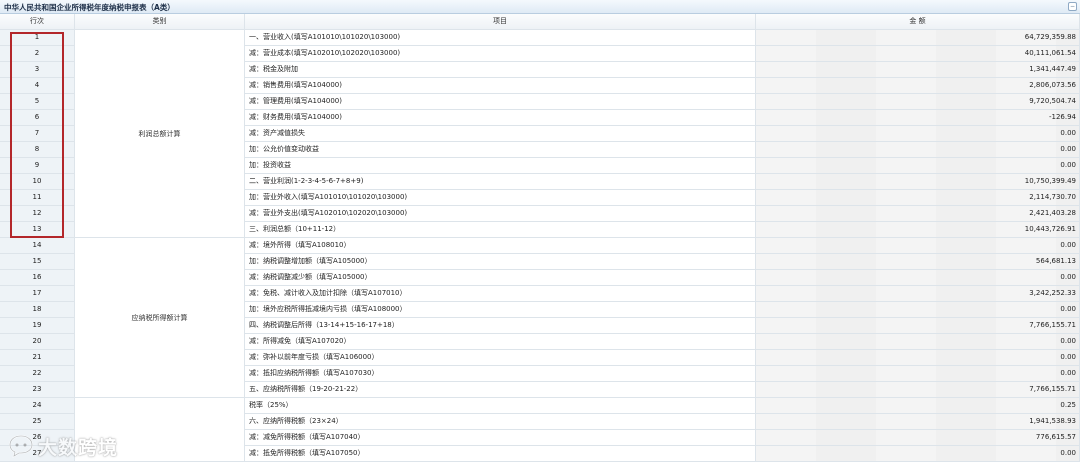  What do you see at coordinates (918, 406) in the screenshot?
I see `row-amount-input: 0.25` at bounding box center [918, 406].